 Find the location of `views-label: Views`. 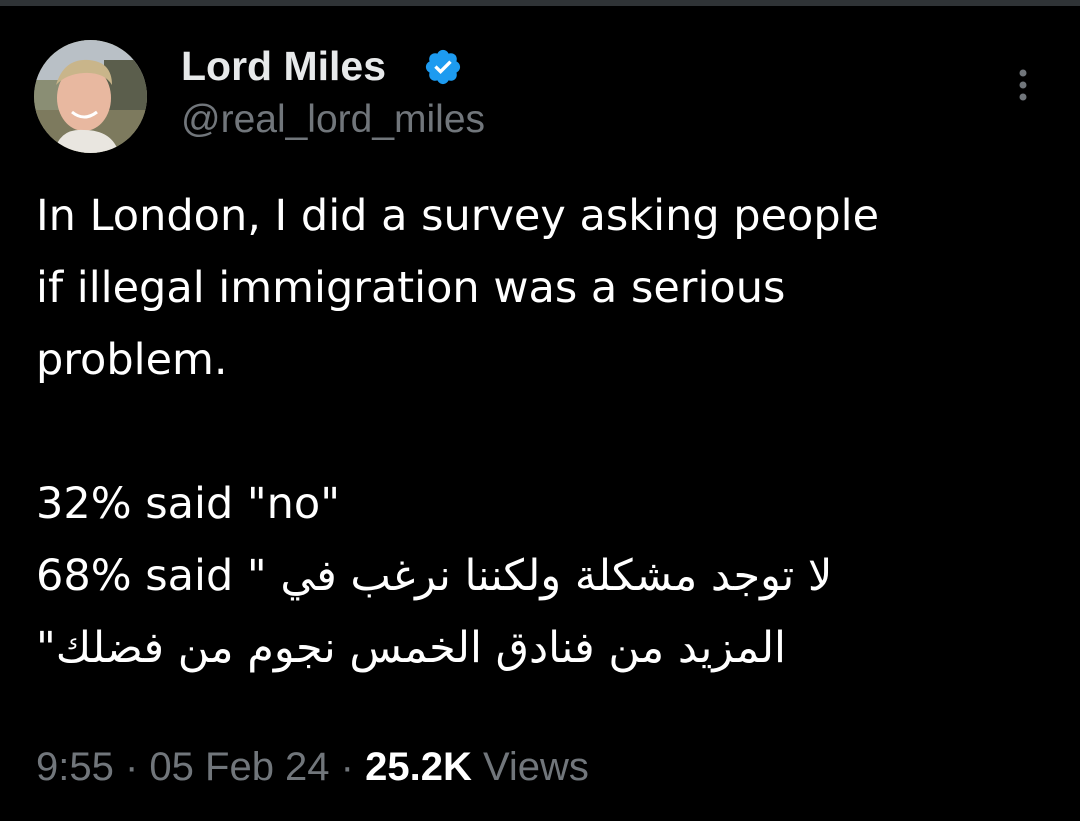

views-label: Views is located at coordinates (530, 767).